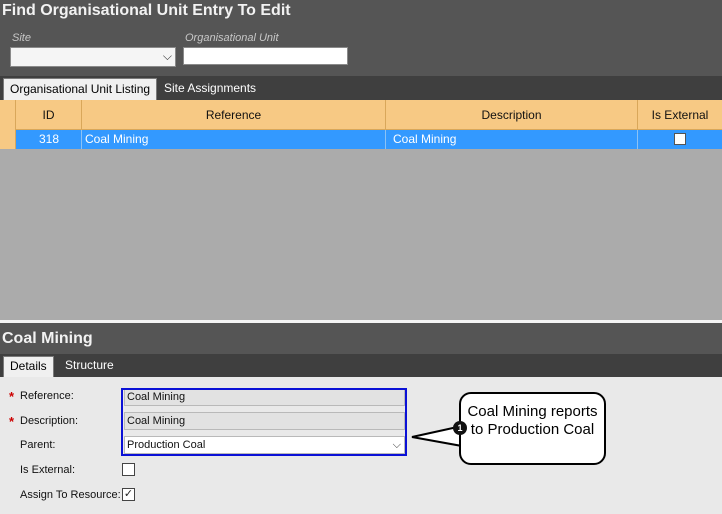 The width and height of the screenshot is (722, 514). I want to click on cell-id: 318, so click(49, 139).